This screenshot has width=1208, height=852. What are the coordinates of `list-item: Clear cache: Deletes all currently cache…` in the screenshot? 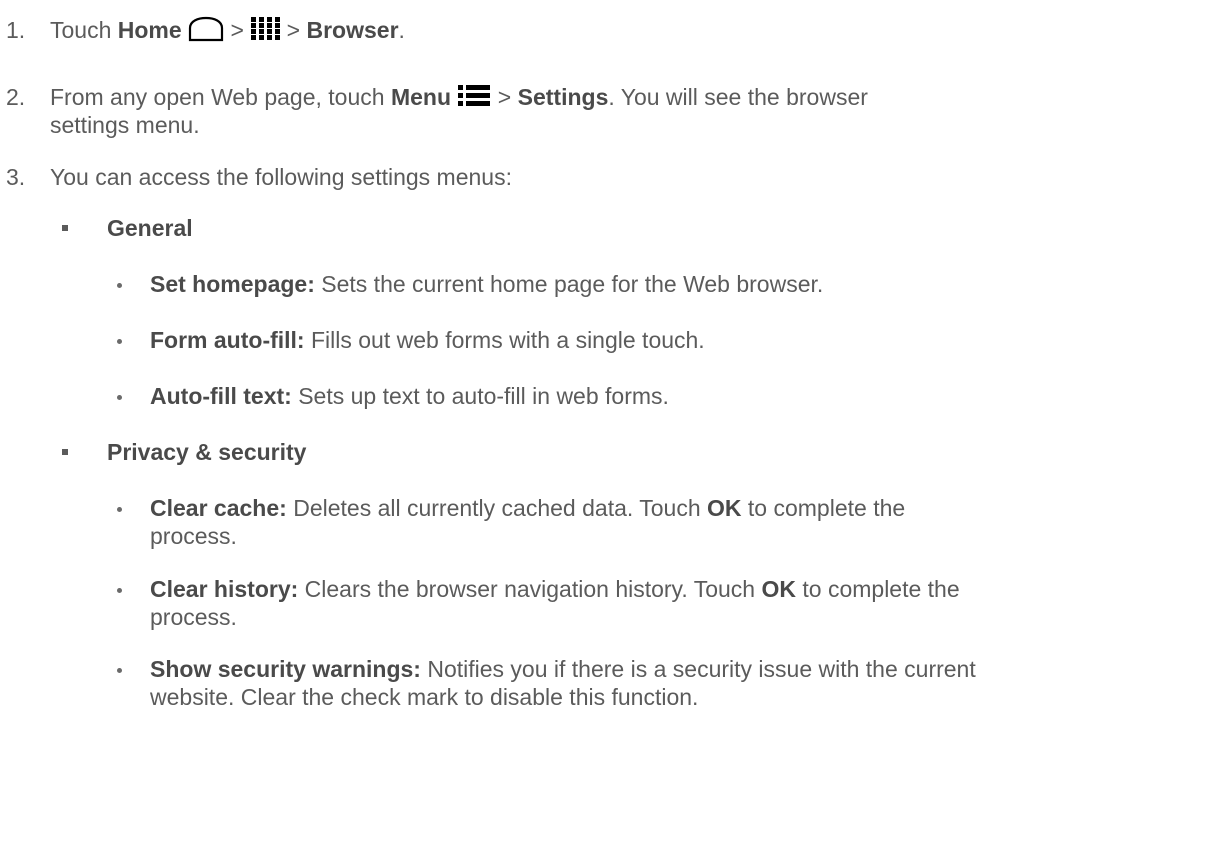 It's located at (527, 508).